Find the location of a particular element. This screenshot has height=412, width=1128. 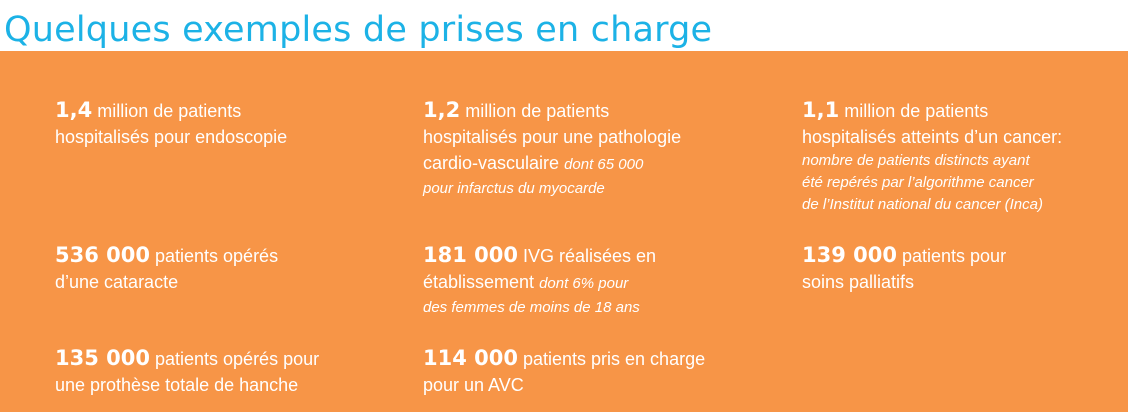

stat-number: 1,2 is located at coordinates (442, 110).